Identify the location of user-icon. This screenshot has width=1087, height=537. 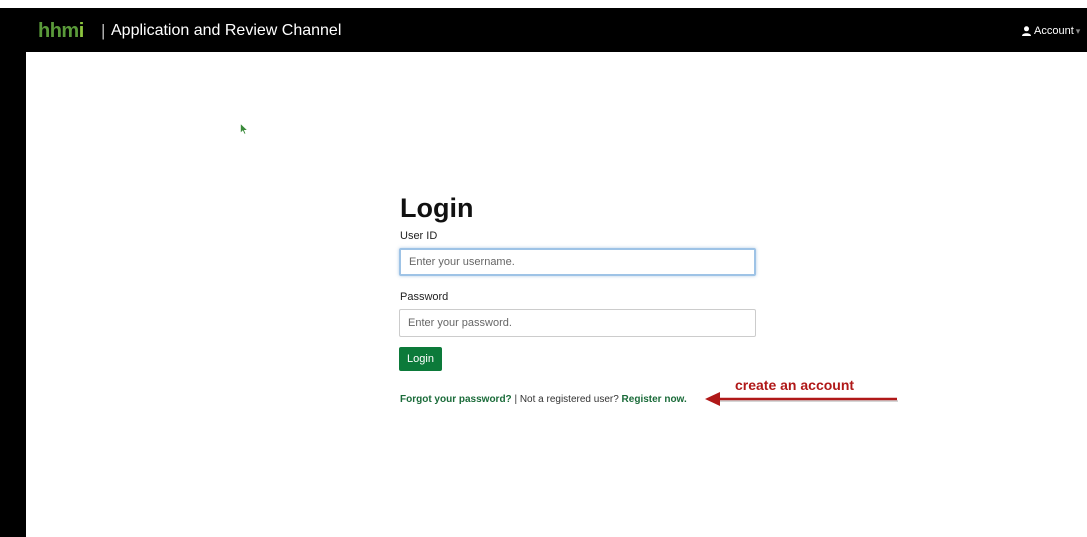
(1026, 31).